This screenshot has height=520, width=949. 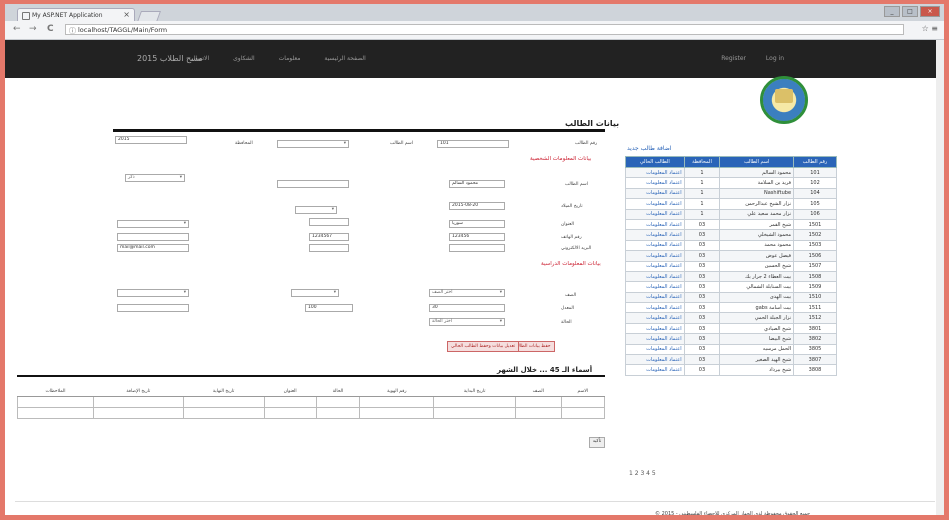 I want to click on table-row: 3808 شيخ بيرداد 03 اعتماد المعلومات, so click(x=731, y=370).